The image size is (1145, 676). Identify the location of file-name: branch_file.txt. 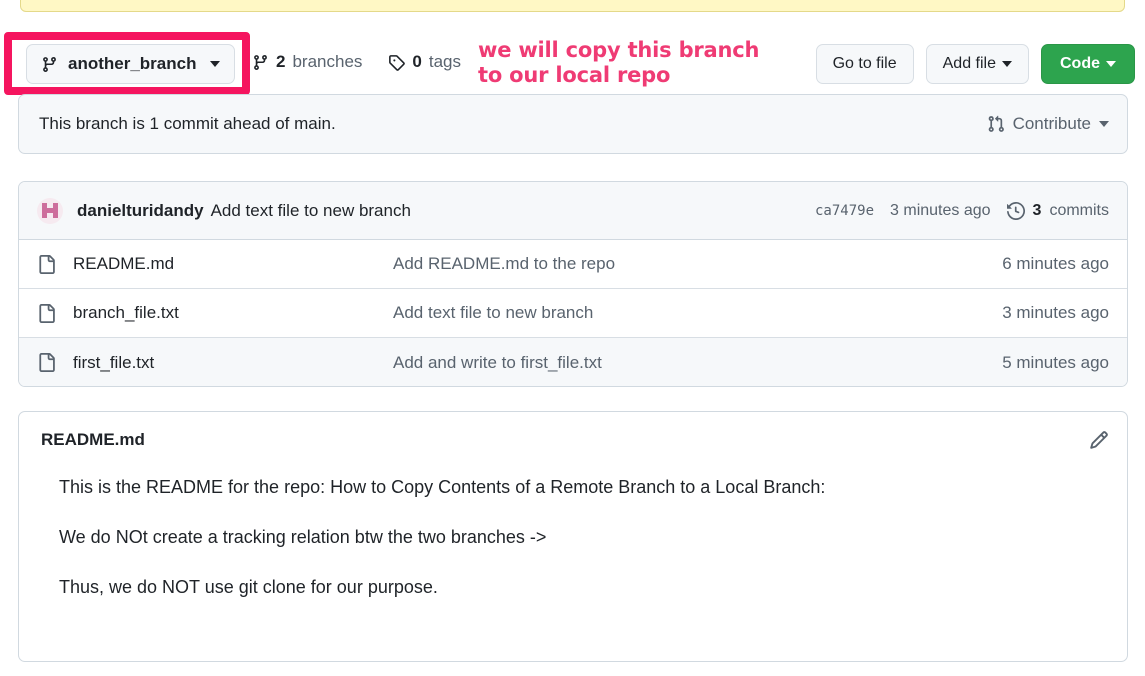
(233, 313).